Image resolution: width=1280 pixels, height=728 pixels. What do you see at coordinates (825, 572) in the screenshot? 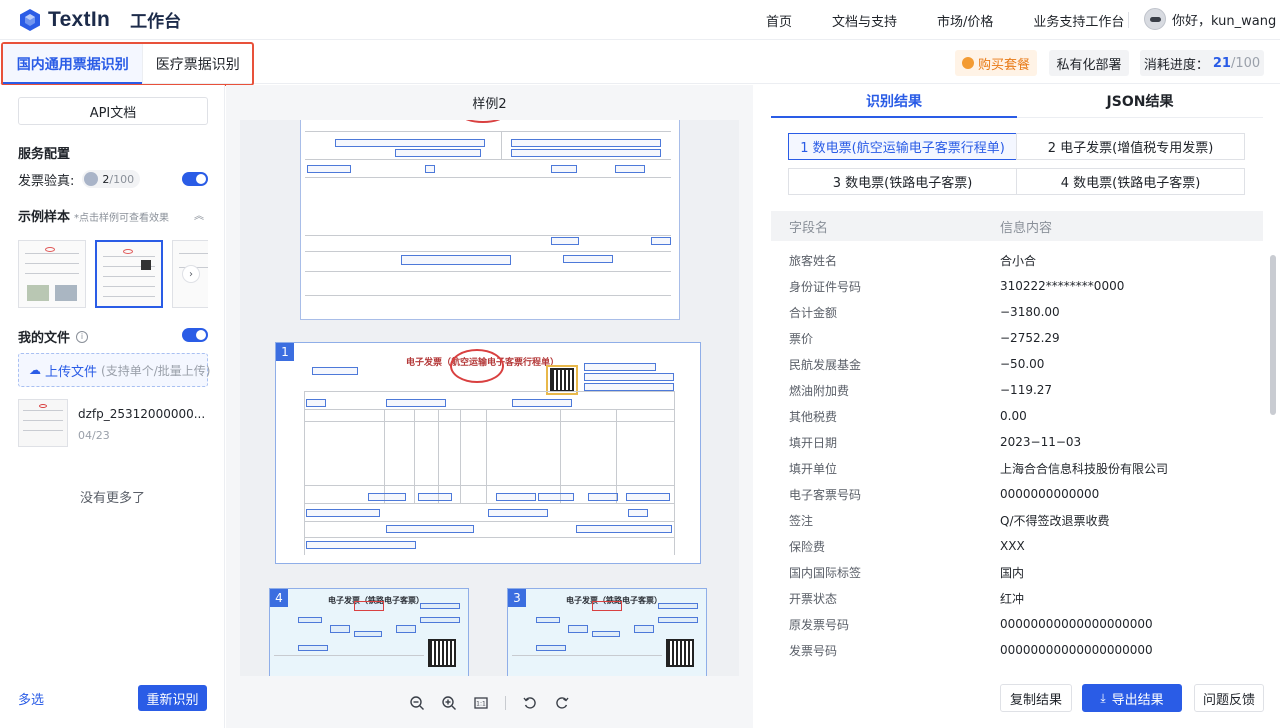
I see `field-name: 国内国际标签` at bounding box center [825, 572].